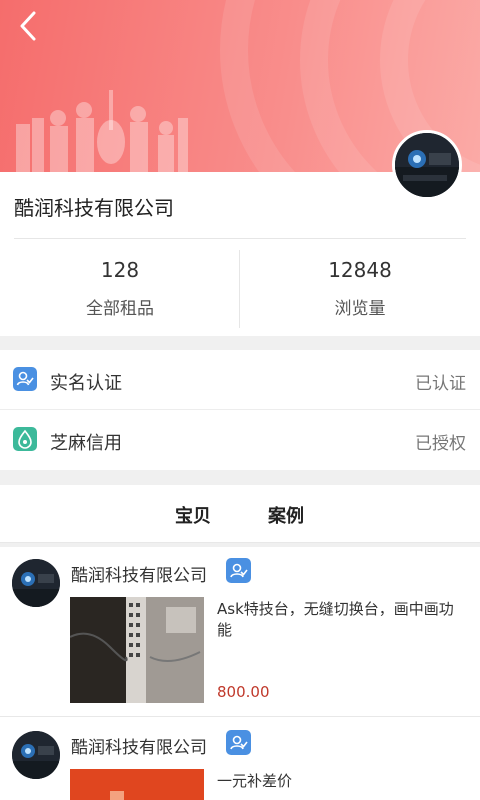 The height and width of the screenshot is (800, 480). Describe the element at coordinates (243, 692) in the screenshot. I see `post-price: 800.00` at that location.